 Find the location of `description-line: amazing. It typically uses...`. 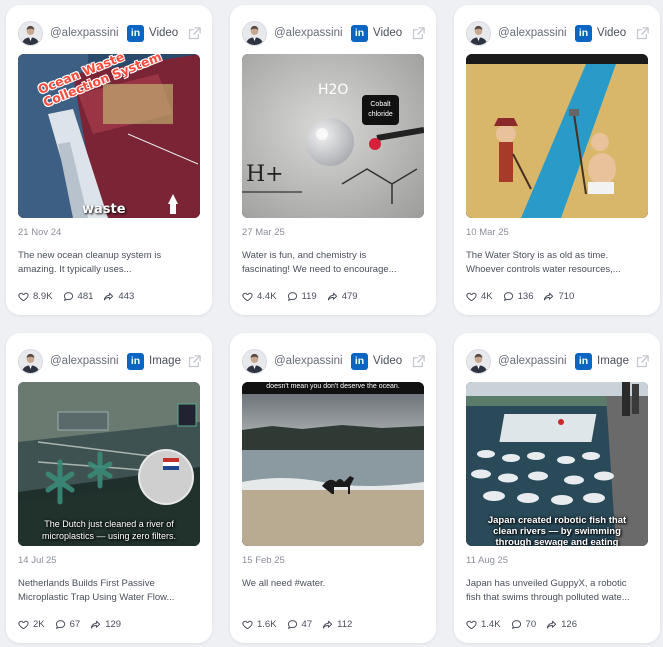

description-line: amazing. It typically uses... is located at coordinates (75, 269).